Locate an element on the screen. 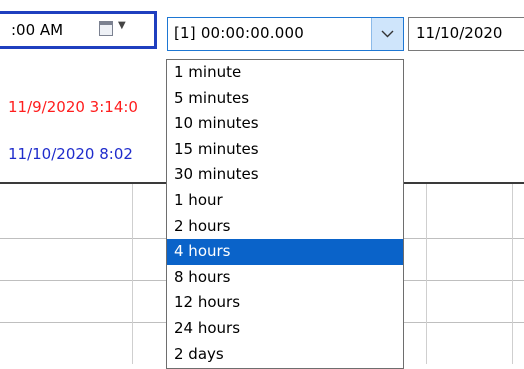 Image resolution: width=524 pixels, height=369 pixels. dropdown-item: 1 minute is located at coordinates (285, 73).